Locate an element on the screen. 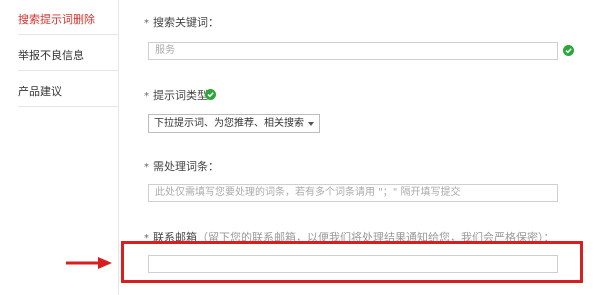  sidebar-item-delete-suggestion: 搜索提示词删除 is located at coordinates (68, 19).